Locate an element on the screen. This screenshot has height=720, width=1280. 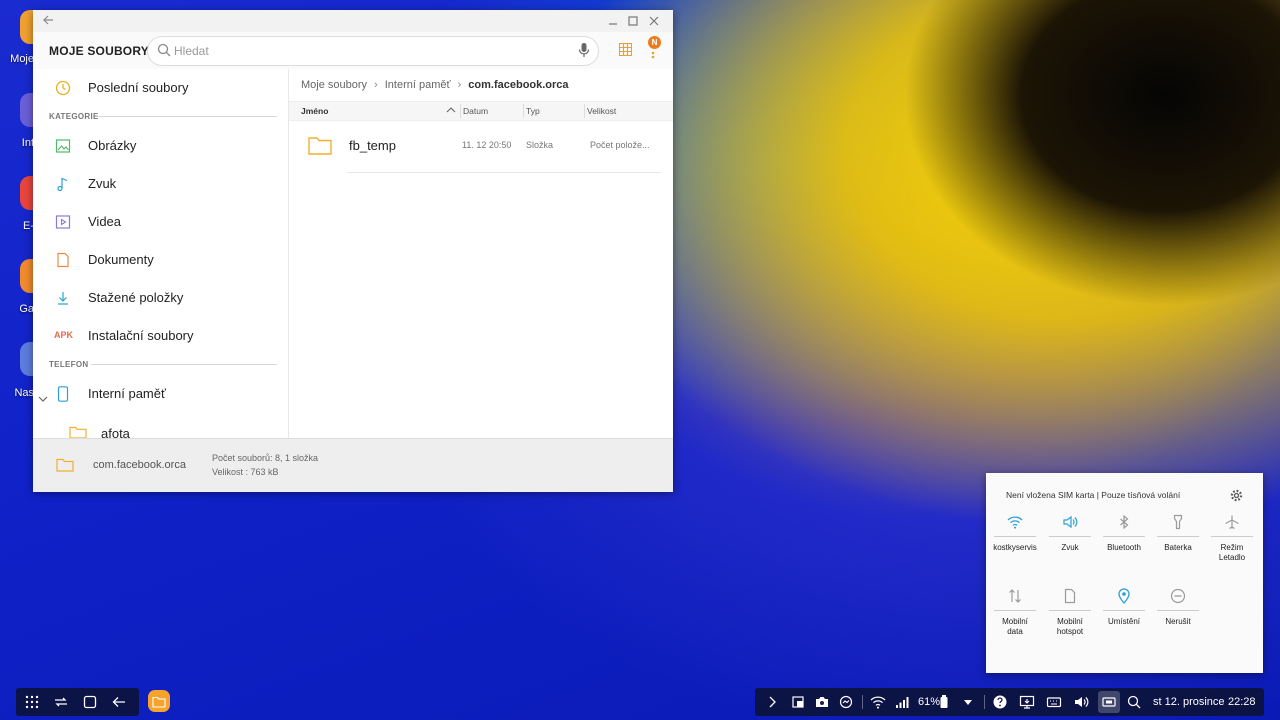
column-date: Datum is located at coordinates (475, 111).